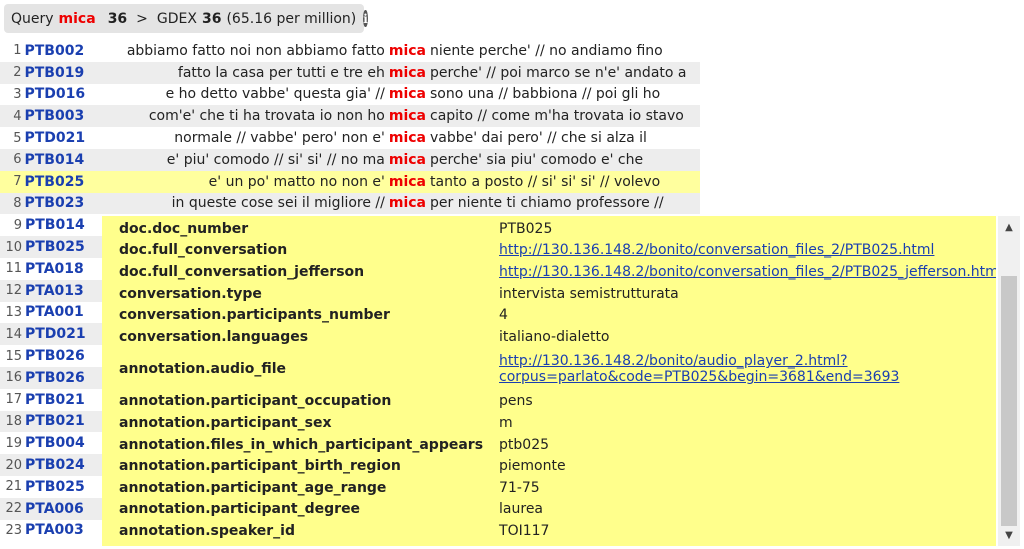 The width and height of the screenshot is (1024, 549). What do you see at coordinates (240, 509) in the screenshot?
I see `info-key: annotation.participant_degree` at bounding box center [240, 509].